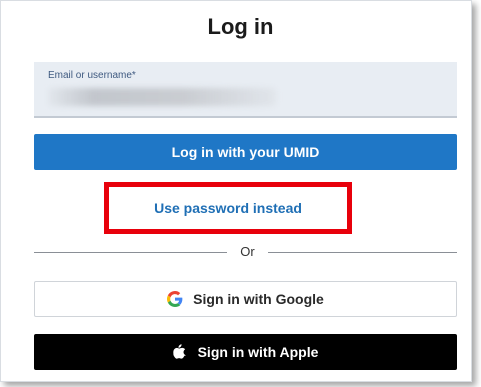 The width and height of the screenshot is (481, 387). I want to click on apple-signin-label: Sign in with Apple, so click(258, 352).